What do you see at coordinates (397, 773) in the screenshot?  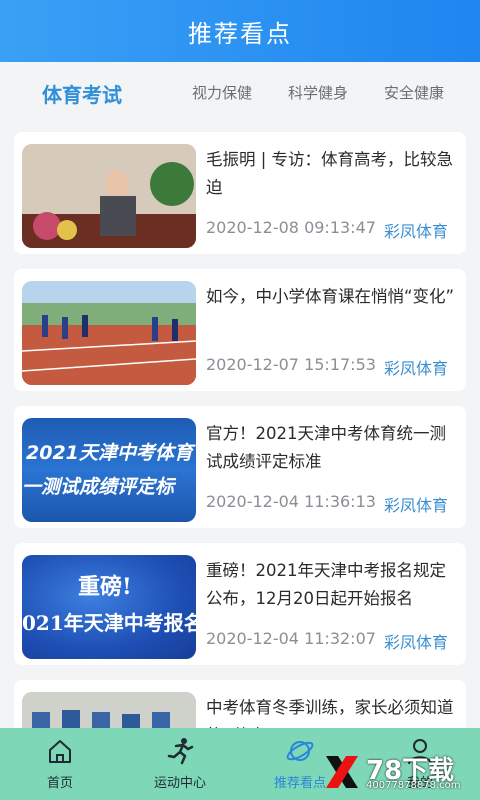 I see `watermark-logo: 78下载 40077878878.com` at bounding box center [397, 773].